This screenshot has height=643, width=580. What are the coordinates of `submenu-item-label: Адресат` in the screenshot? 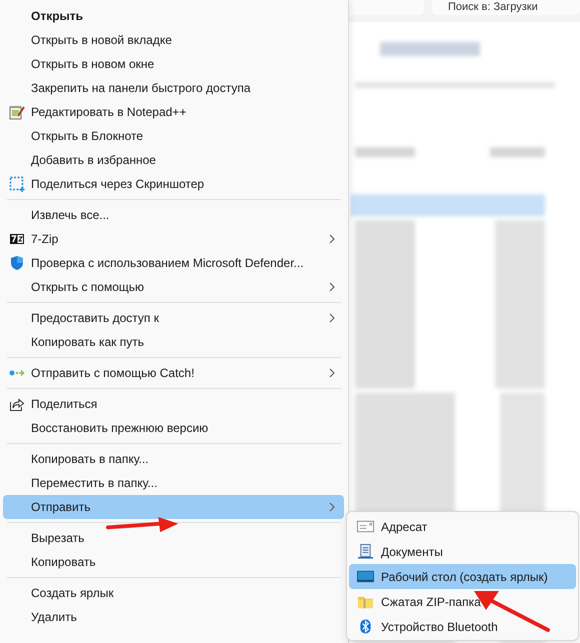 It's located at (404, 526).